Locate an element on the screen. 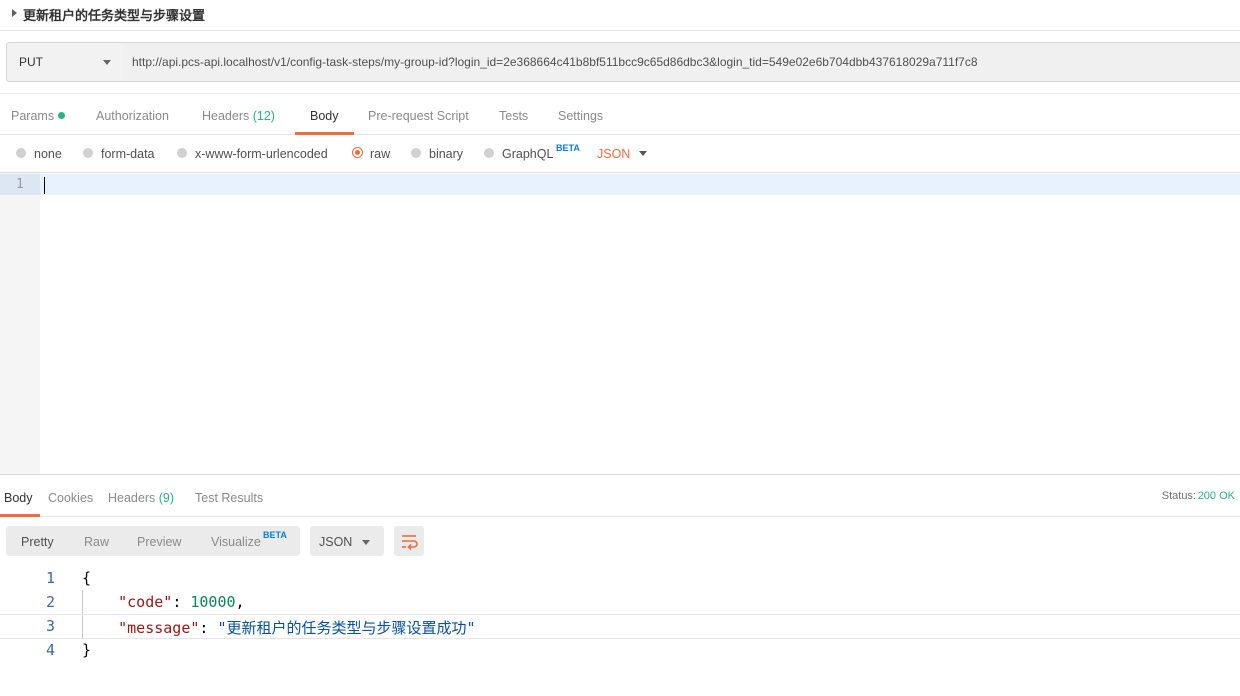 The image size is (1240, 696). tab-tests-label: Tests is located at coordinates (514, 116).